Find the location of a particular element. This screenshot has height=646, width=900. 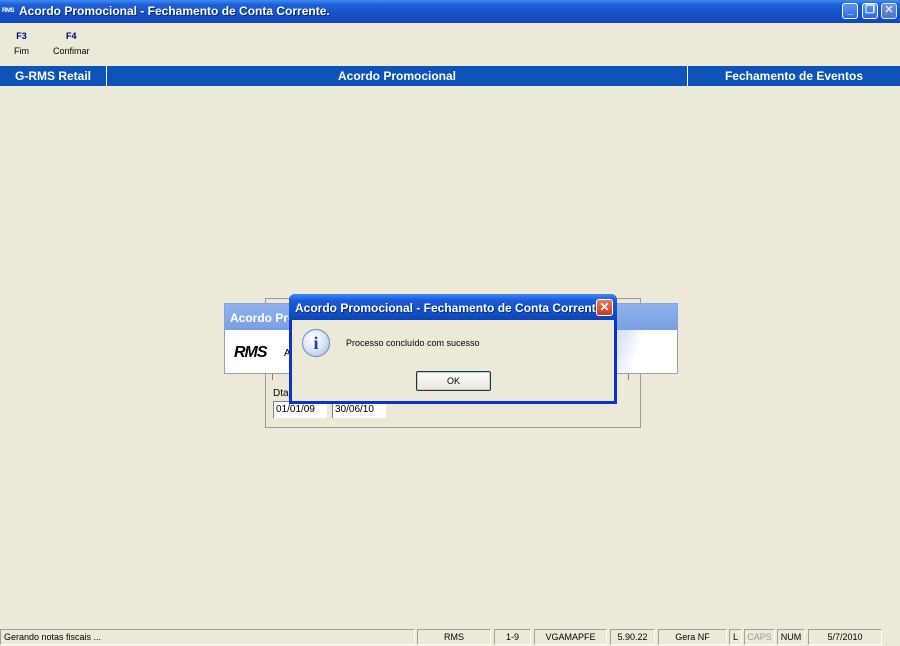

f4-confirmar-button: F4 Confimar is located at coordinates (71, 43).